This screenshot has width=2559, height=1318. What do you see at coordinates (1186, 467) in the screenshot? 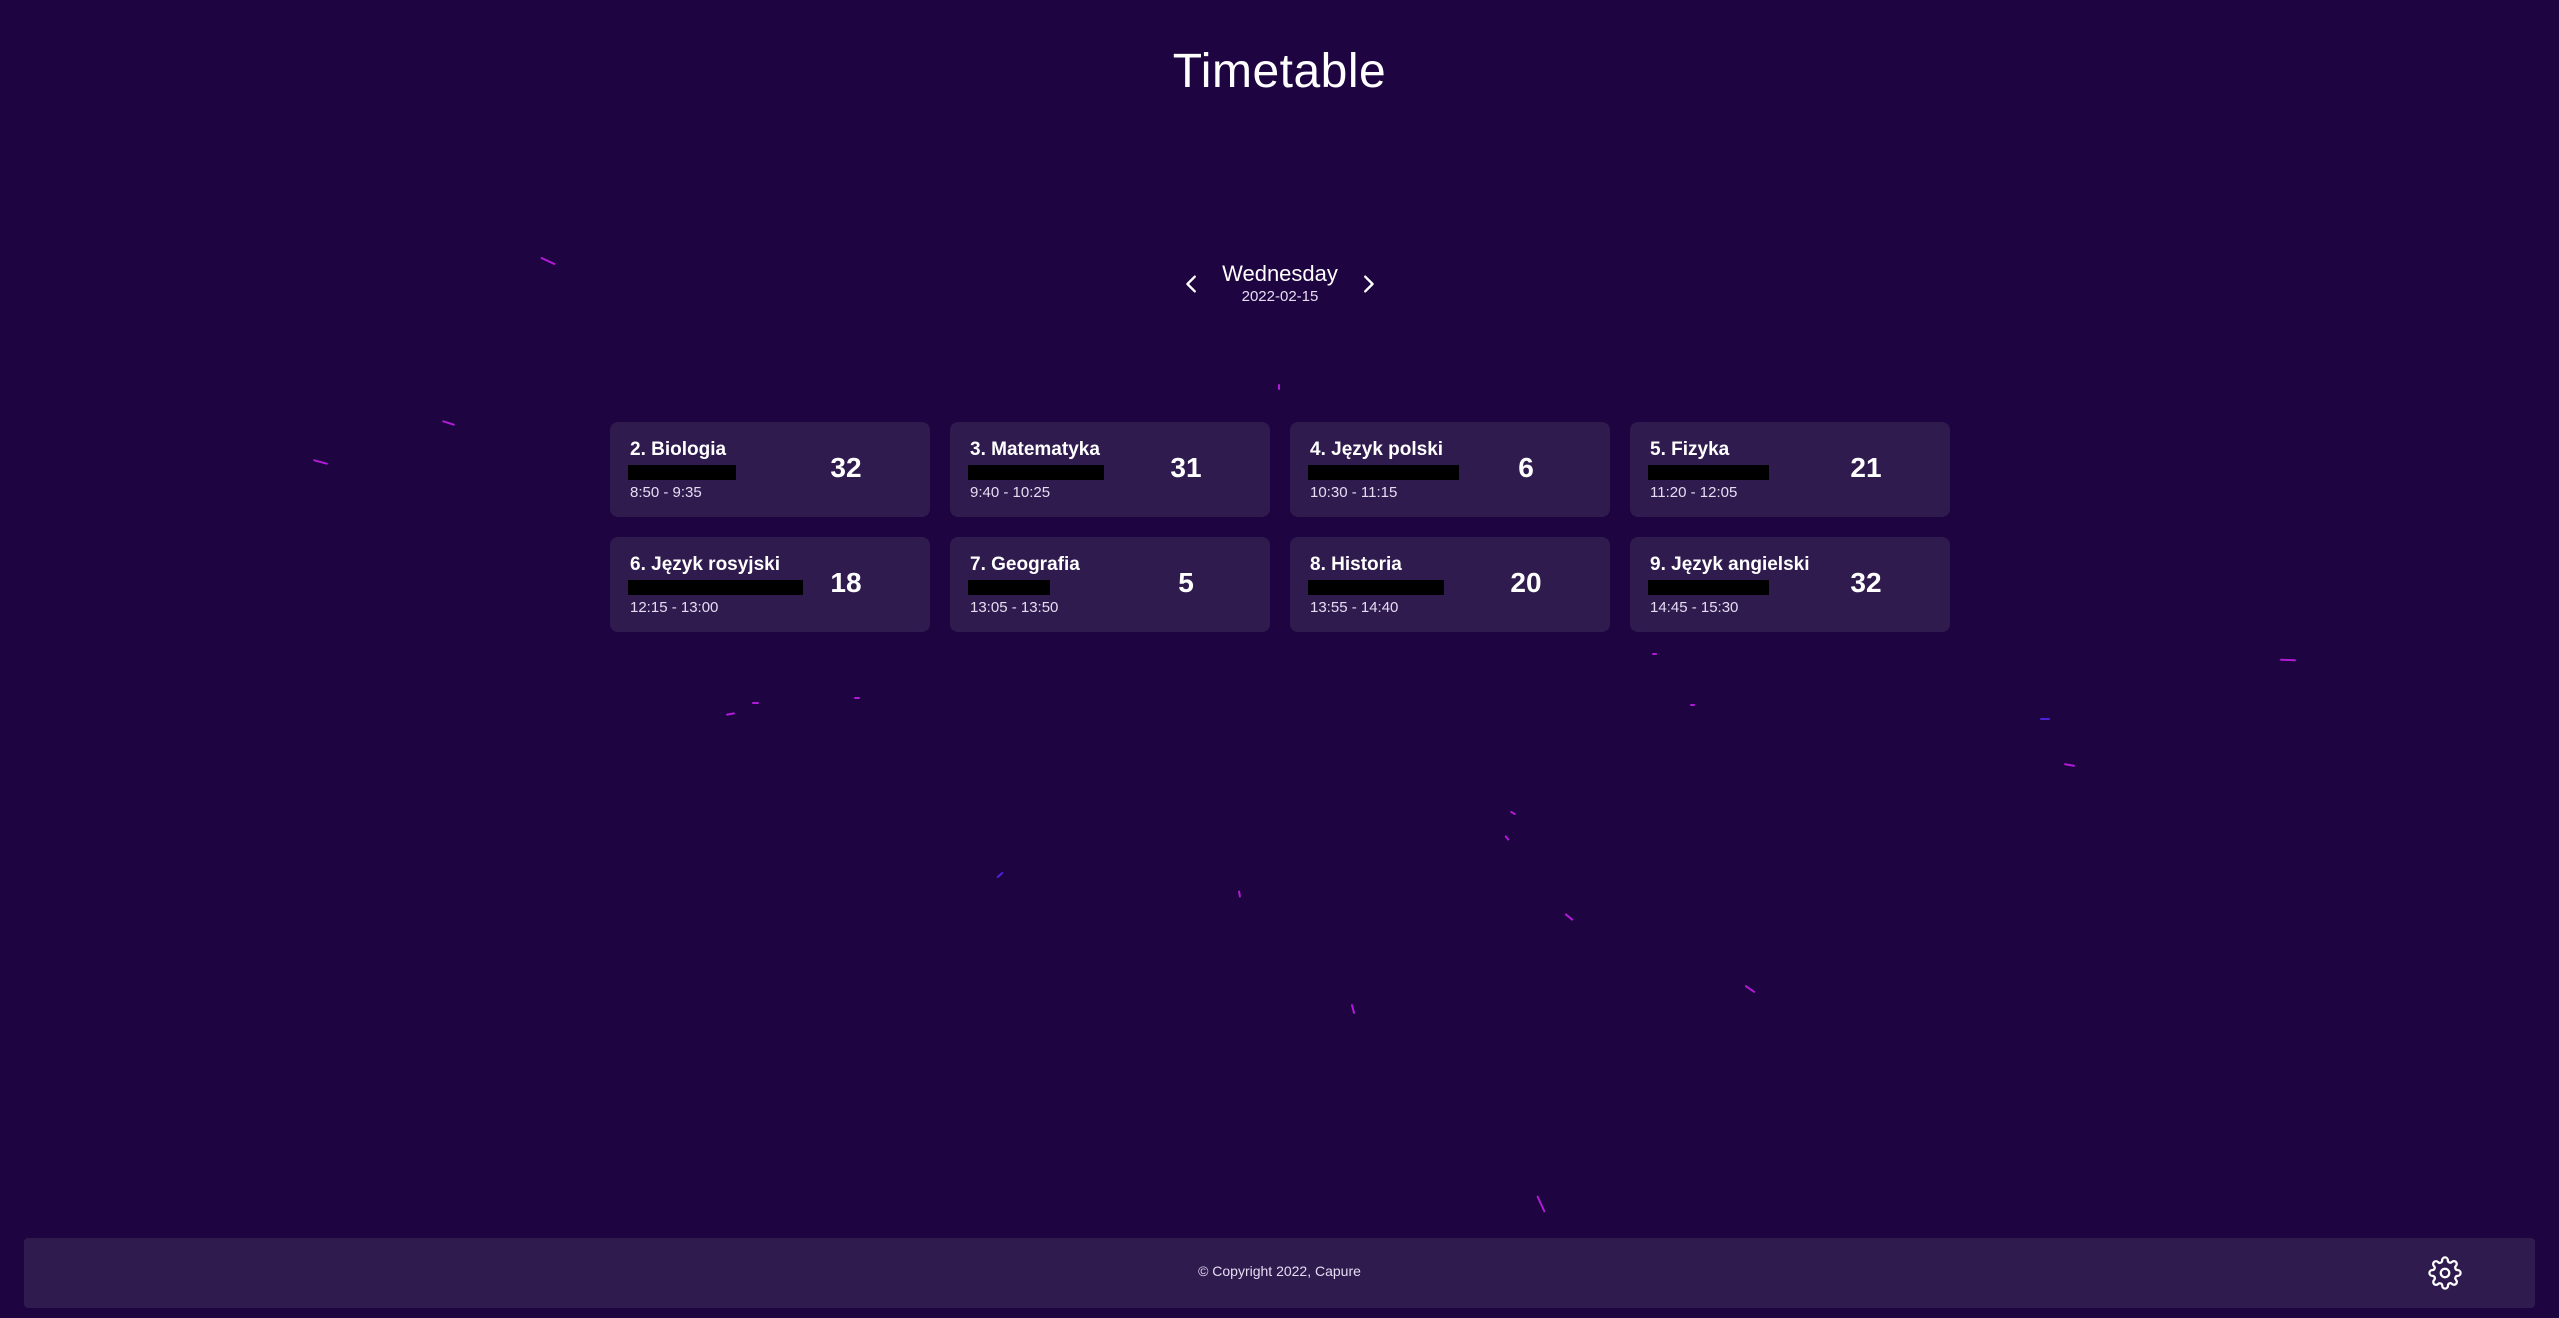
I see `lesson-room: 31` at bounding box center [1186, 467].